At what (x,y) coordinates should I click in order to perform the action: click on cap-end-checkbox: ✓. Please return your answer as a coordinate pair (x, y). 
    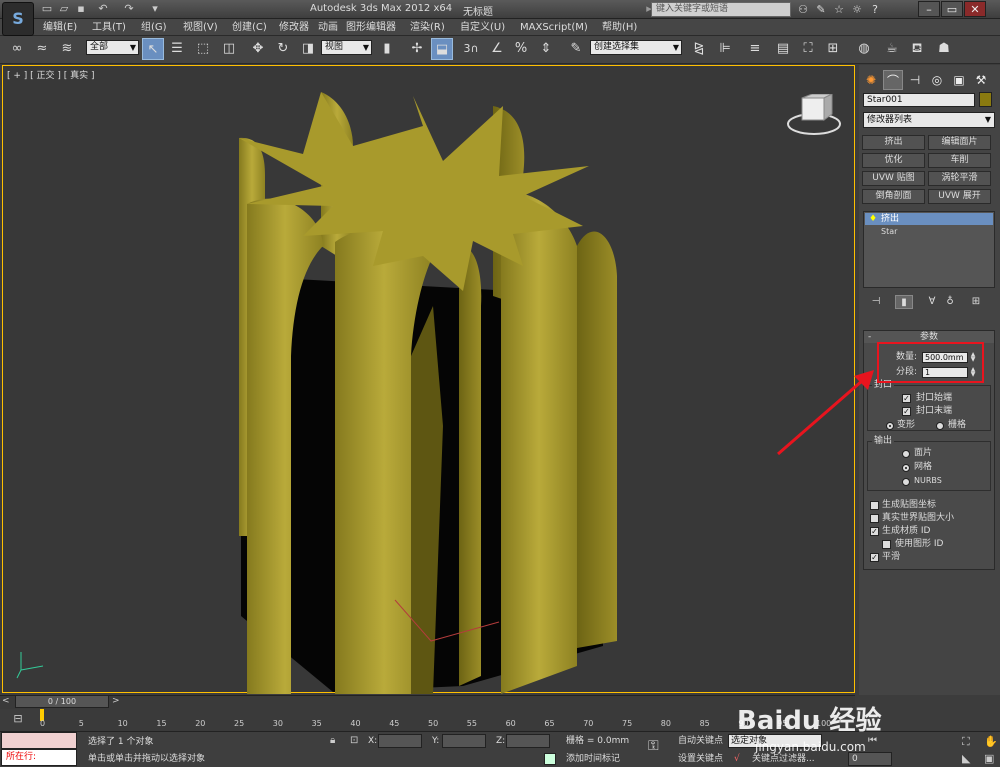
    Looking at the image, I should click on (906, 411).